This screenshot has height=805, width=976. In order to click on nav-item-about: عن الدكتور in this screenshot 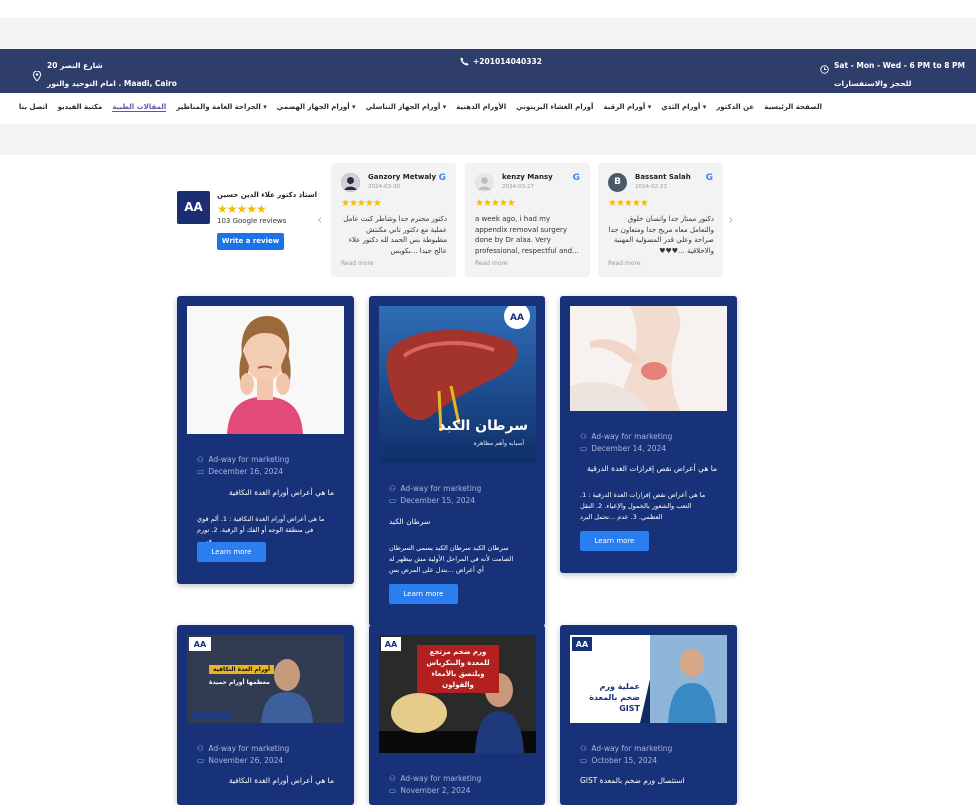, I will do `click(735, 107)`.